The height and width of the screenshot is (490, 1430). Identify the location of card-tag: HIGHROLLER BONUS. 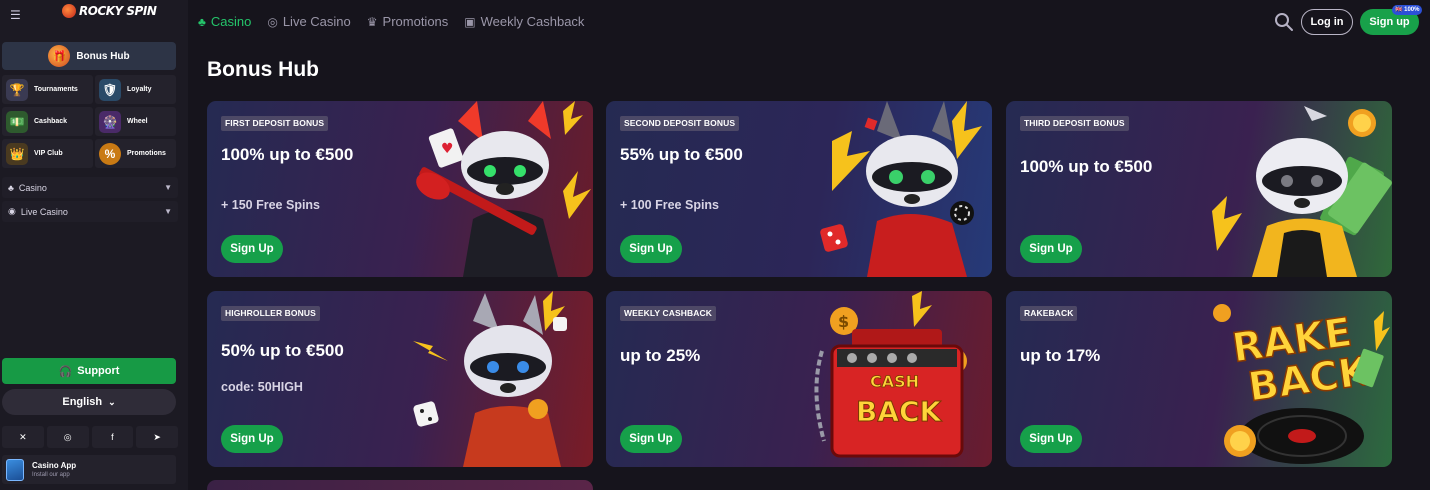
(270, 313).